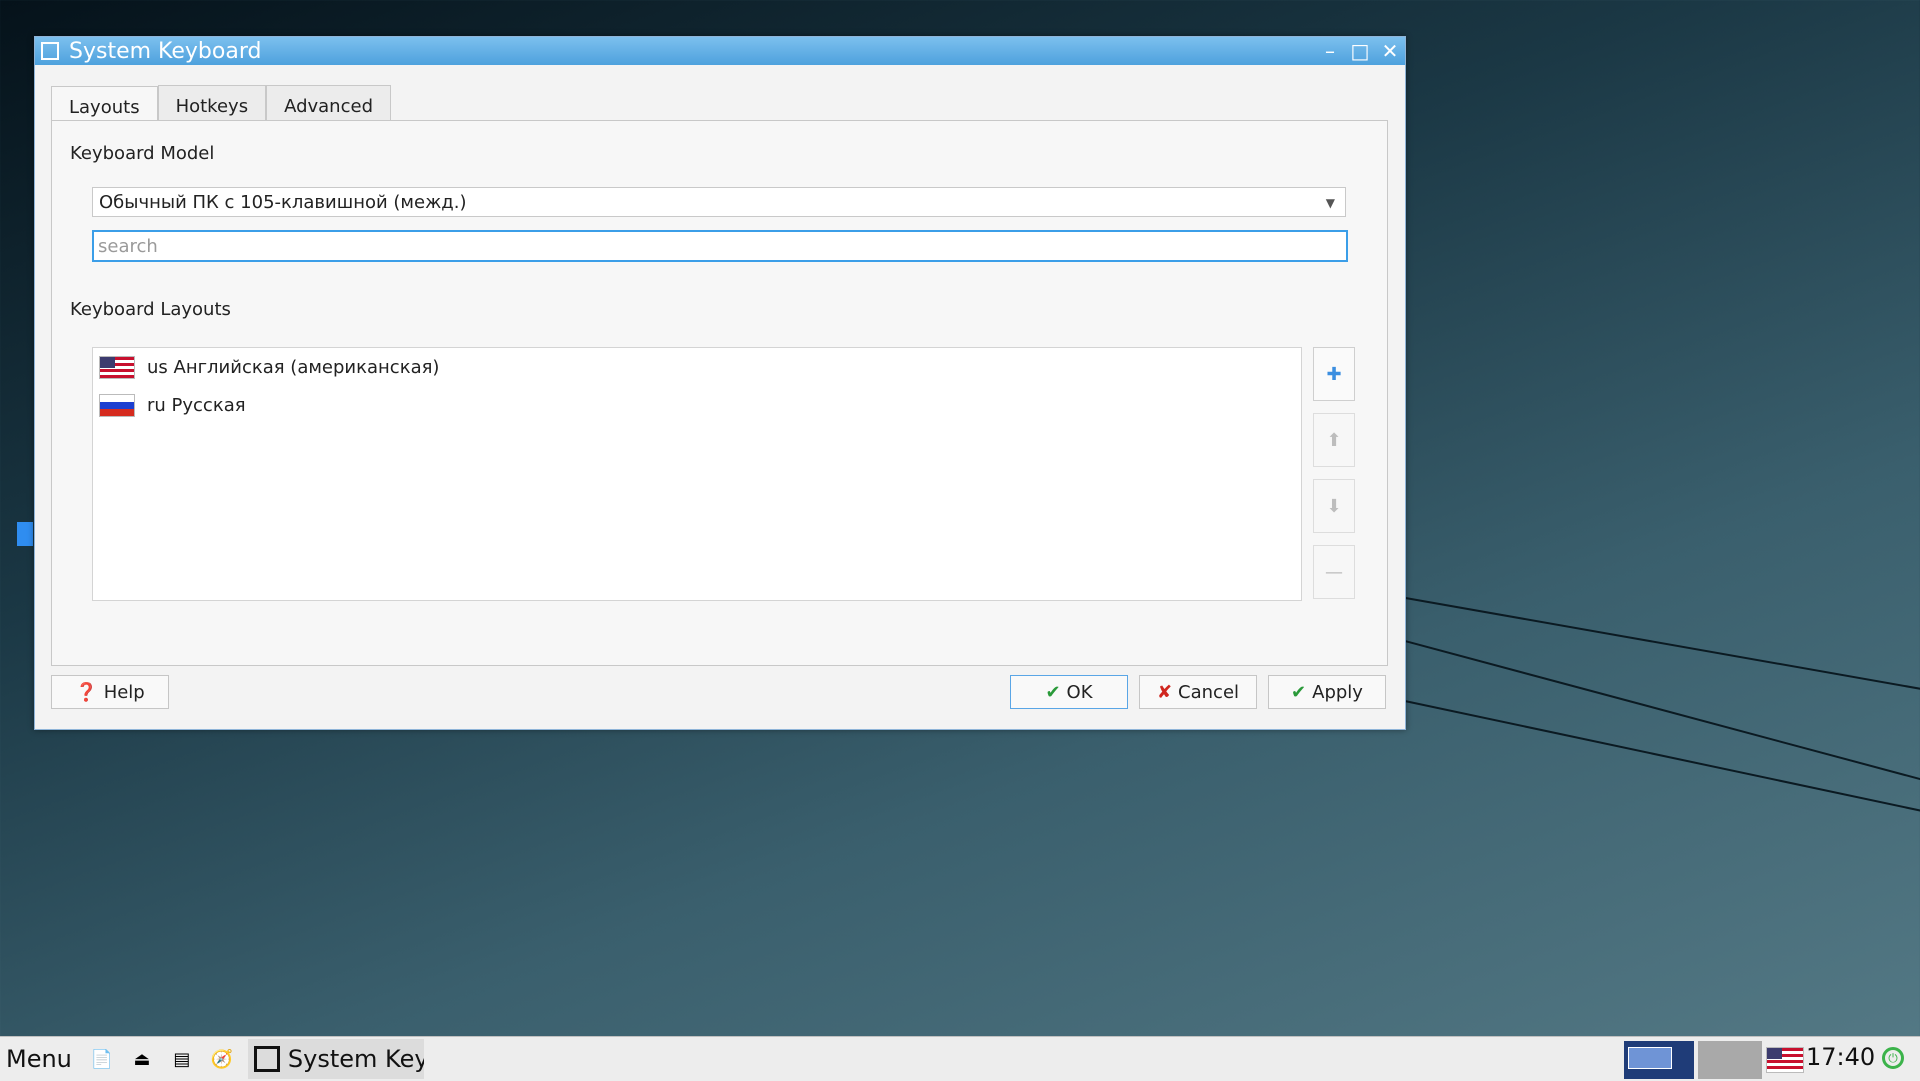  I want to click on current-workspace, so click(1650, 1058).